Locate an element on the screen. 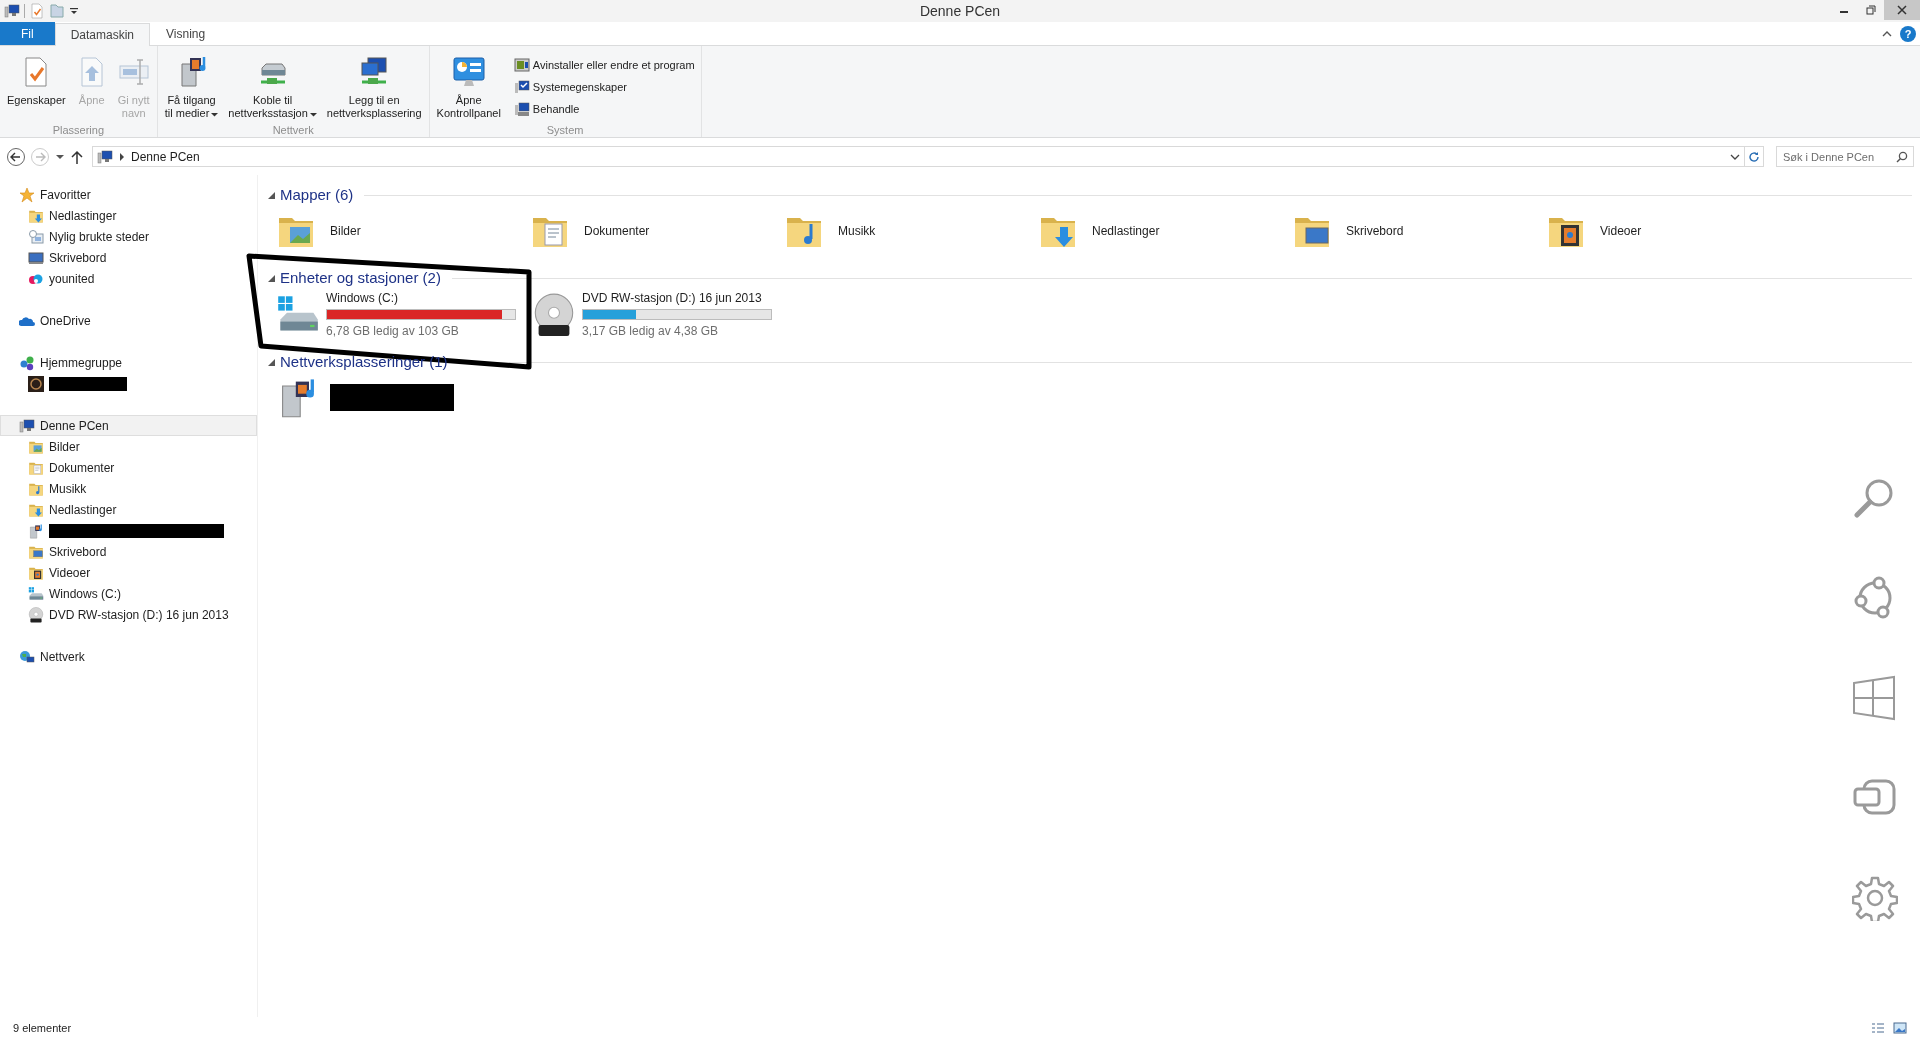 This screenshot has width=1920, height=1039. ribbon-button: Koble til nettverksstasjon is located at coordinates (272, 88).